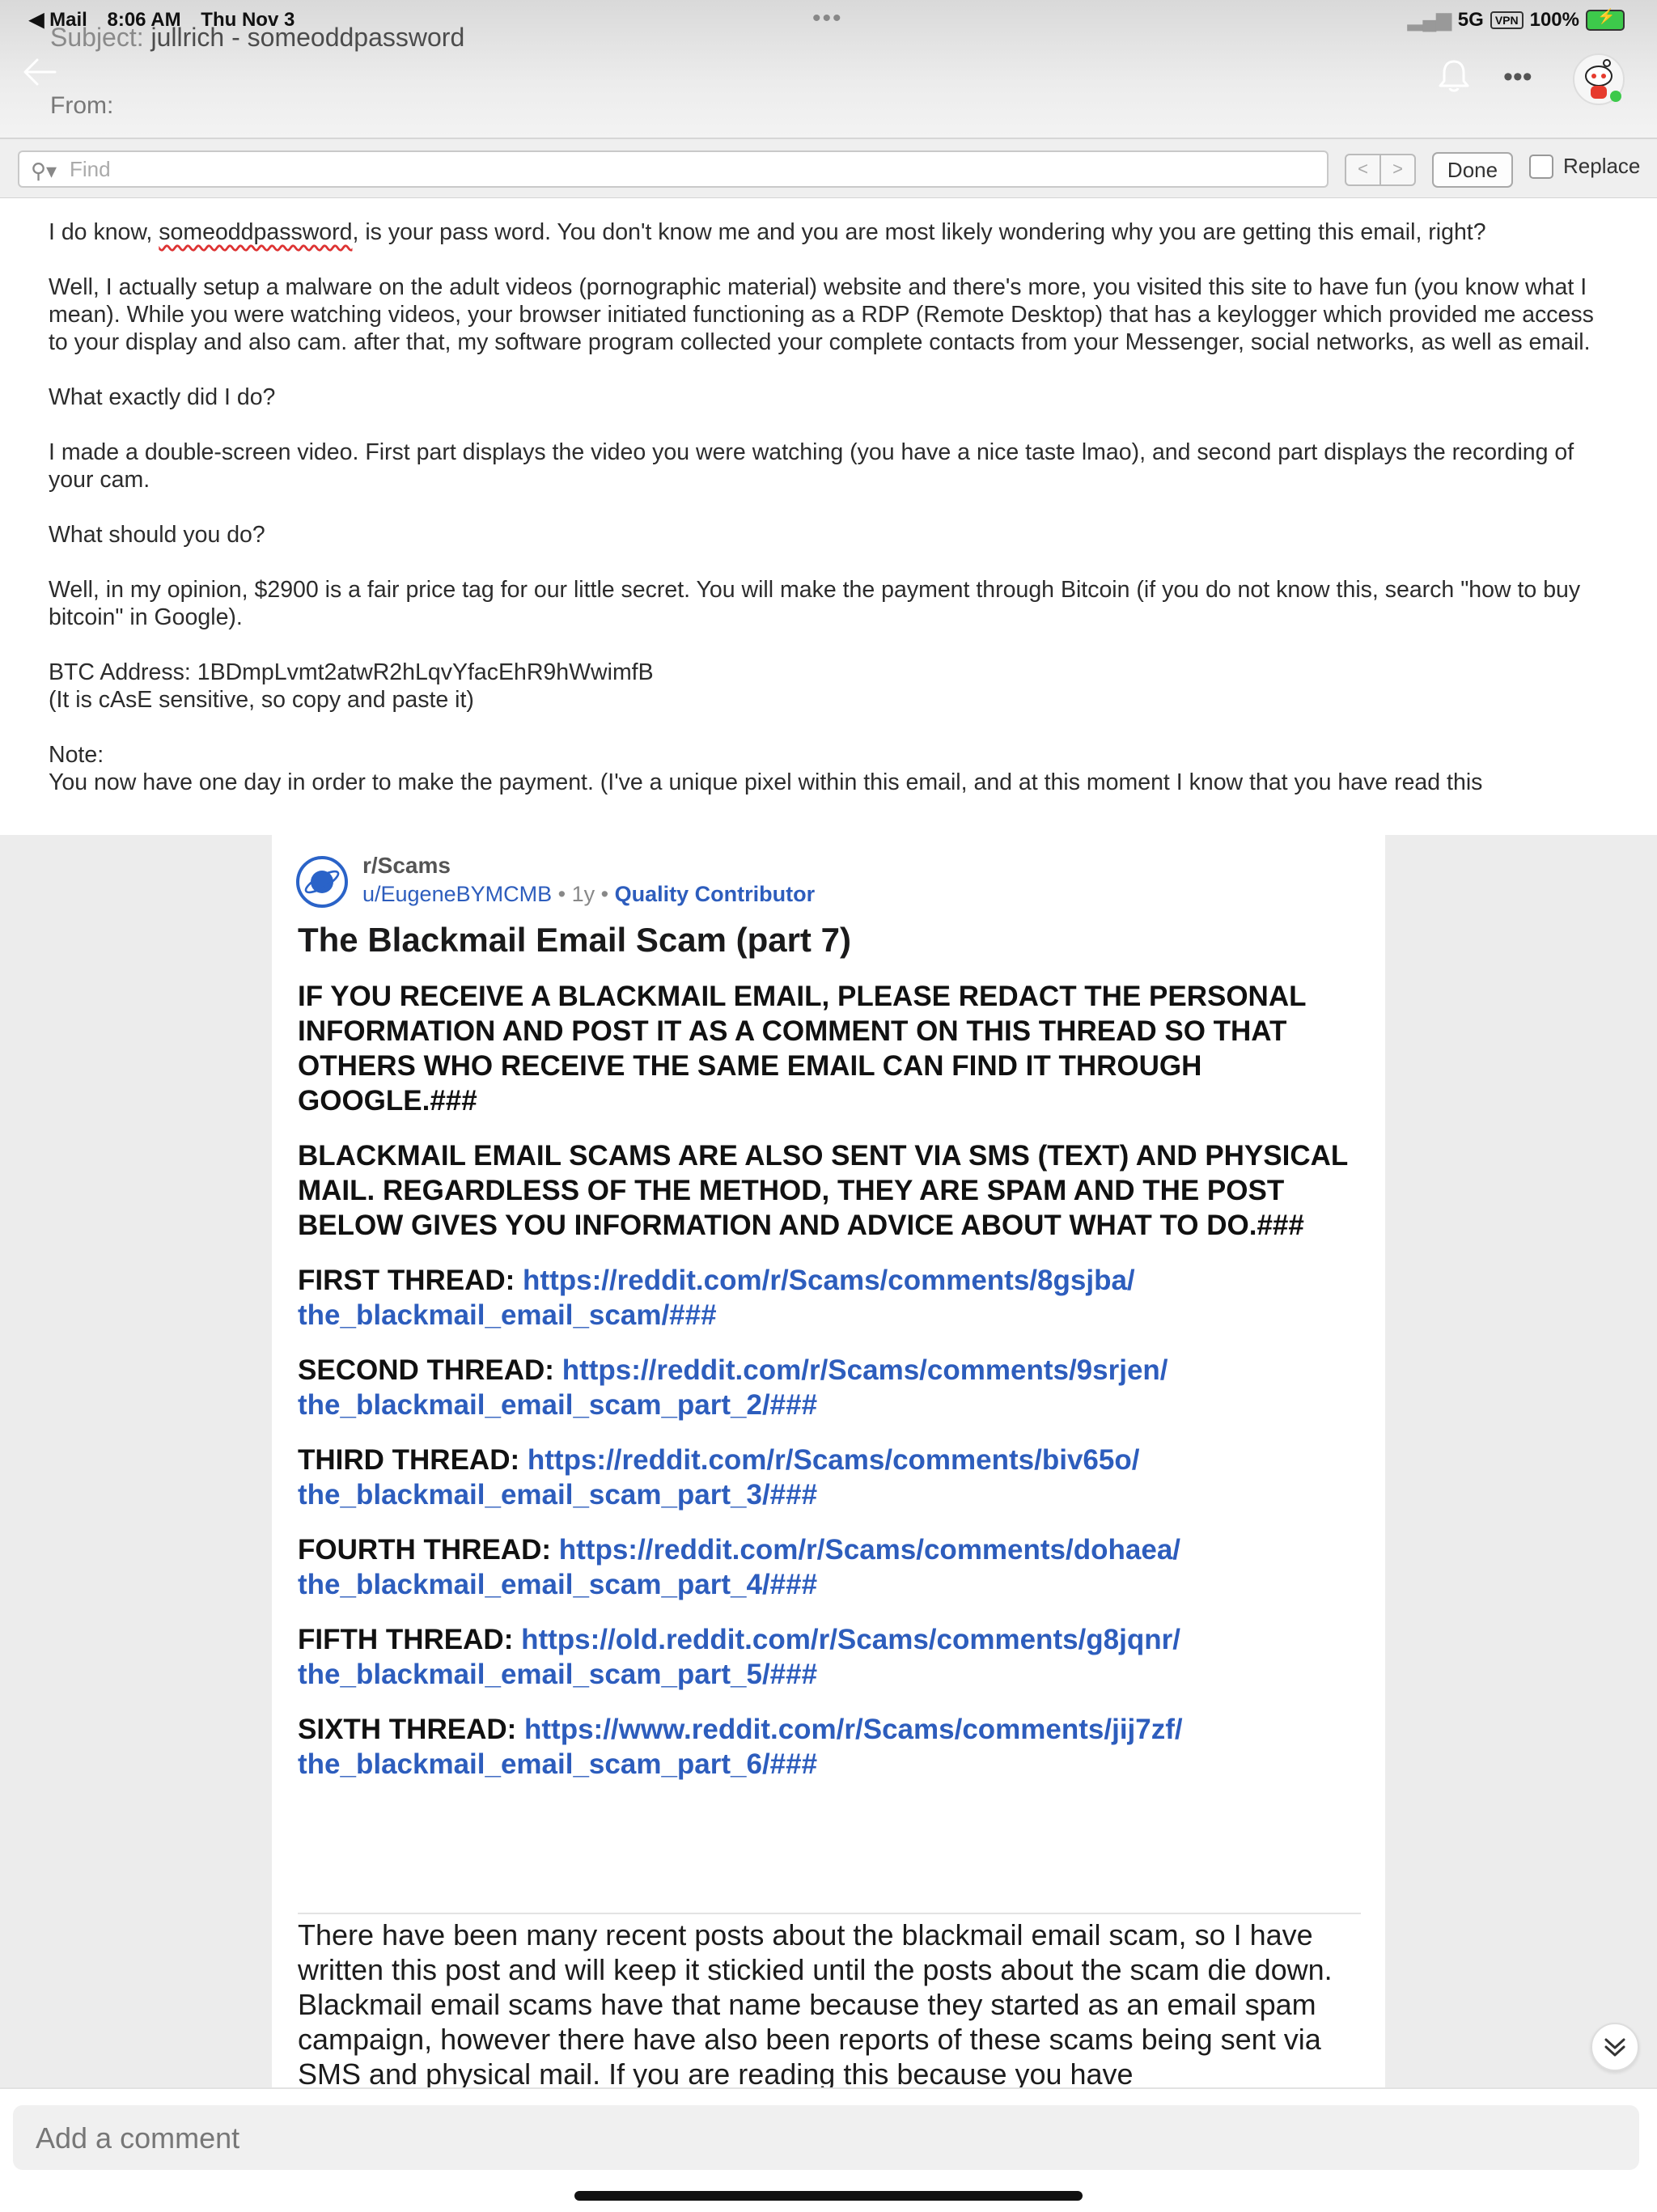 This screenshot has width=1657, height=2212. I want to click on multitask-dots-icon: •••, so click(827, 18).